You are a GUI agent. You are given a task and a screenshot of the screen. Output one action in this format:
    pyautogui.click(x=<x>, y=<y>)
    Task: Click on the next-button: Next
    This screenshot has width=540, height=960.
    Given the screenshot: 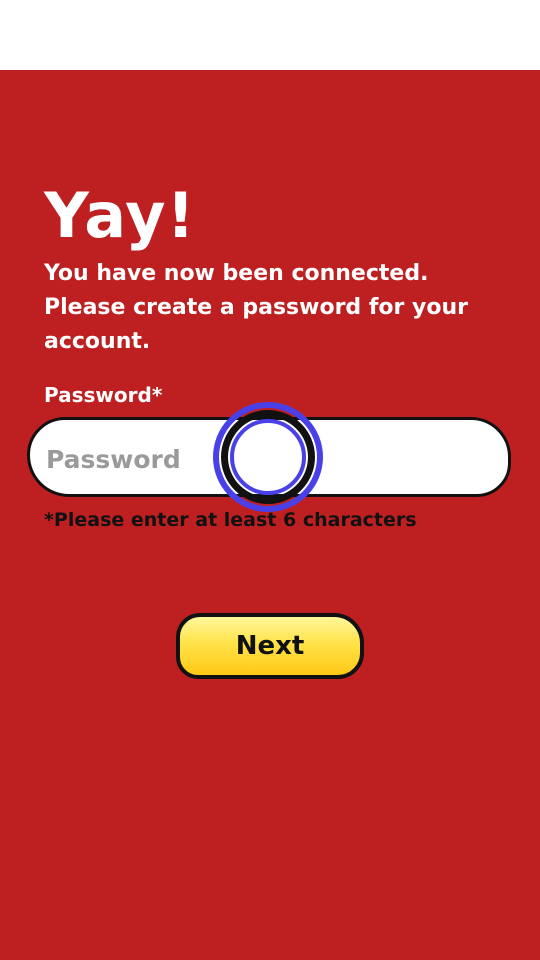 What is the action you would take?
    pyautogui.click(x=270, y=646)
    